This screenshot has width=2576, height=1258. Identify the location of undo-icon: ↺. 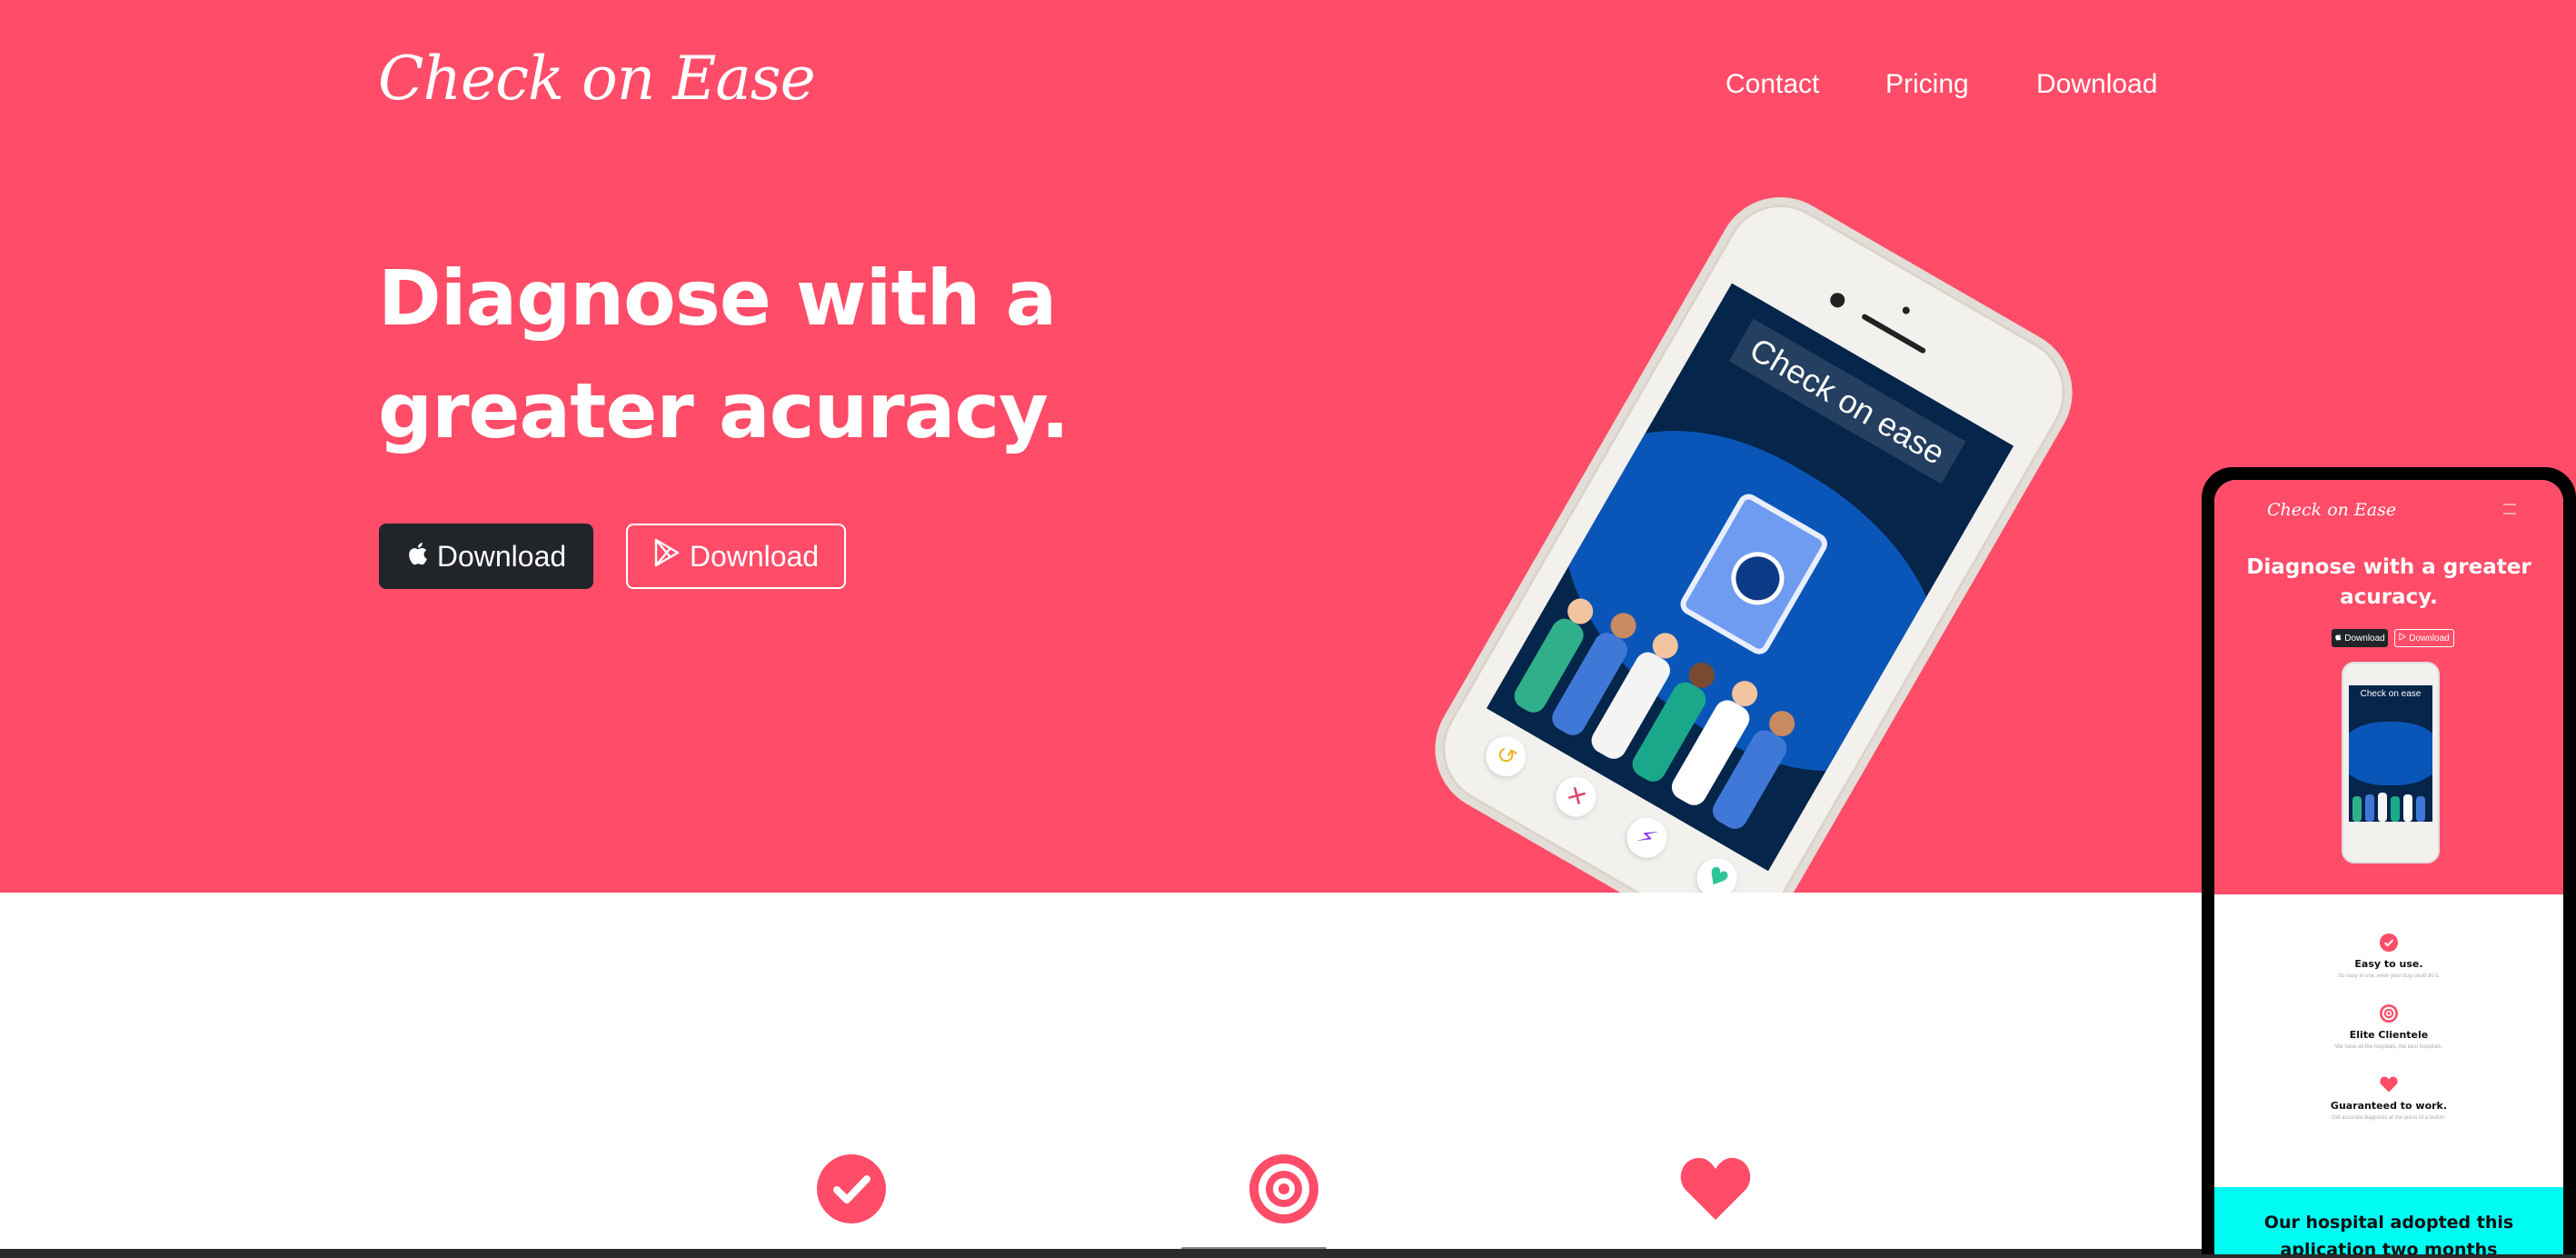
(1506, 756).